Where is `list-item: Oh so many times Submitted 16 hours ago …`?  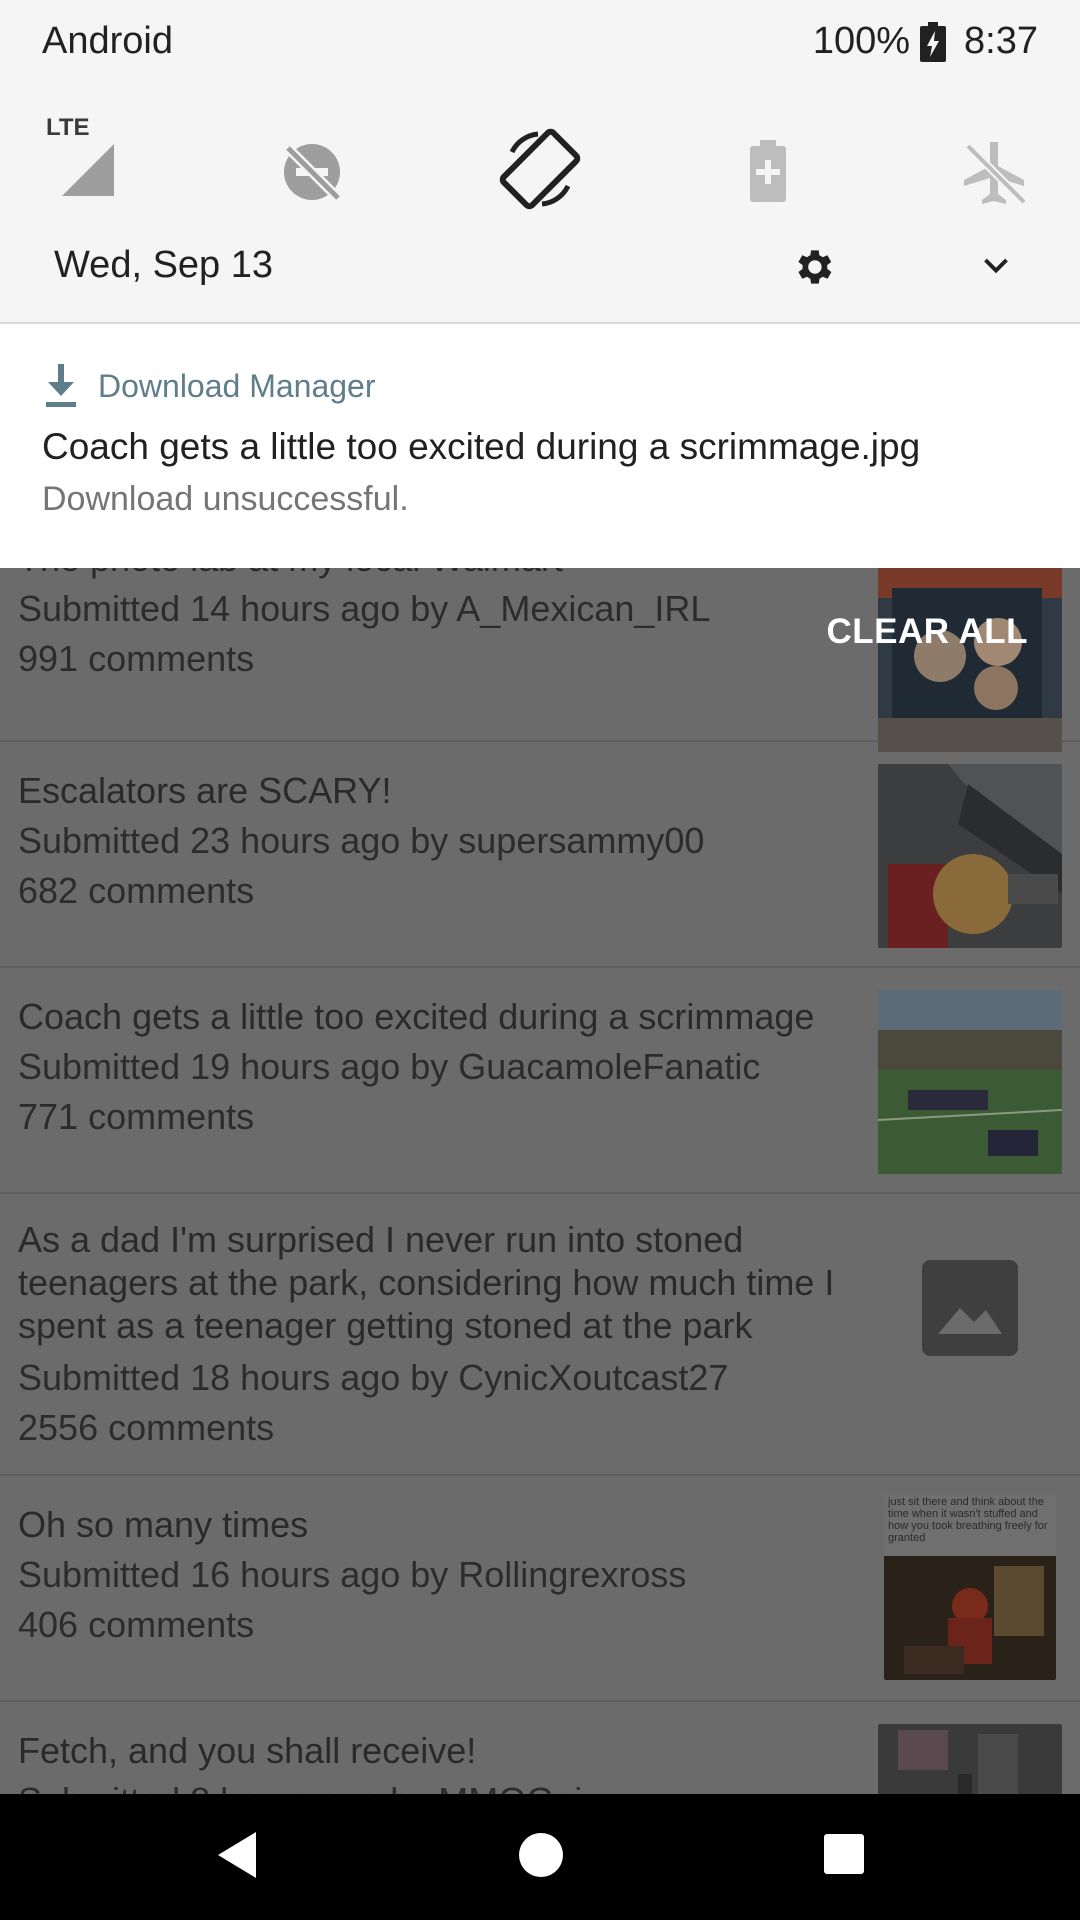
list-item: Oh so many times Submitted 16 hours ago … is located at coordinates (540, 1589).